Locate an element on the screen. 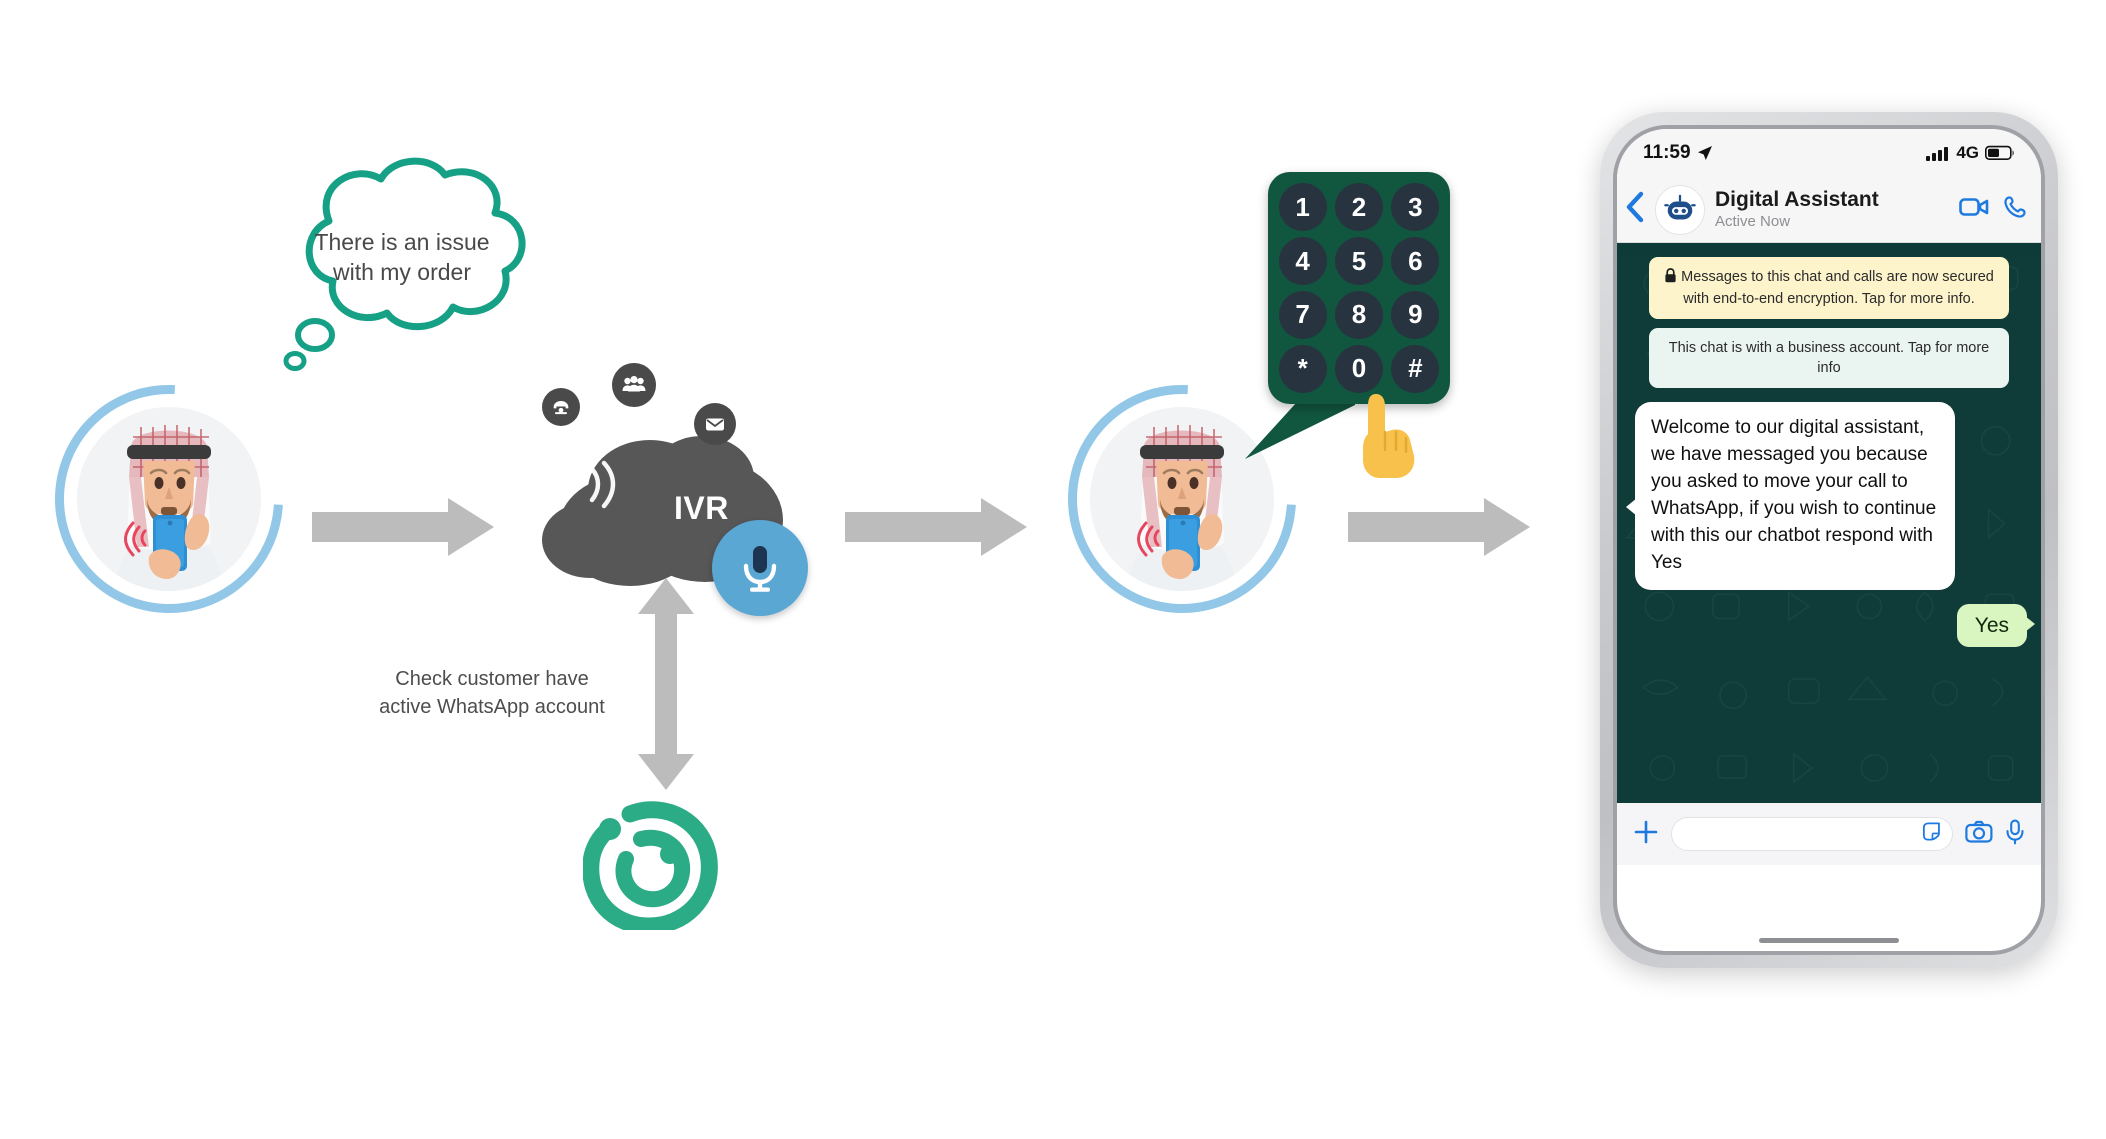 This screenshot has height=1139, width=2106. dialpad-key-7: 7 is located at coordinates (1302, 314).